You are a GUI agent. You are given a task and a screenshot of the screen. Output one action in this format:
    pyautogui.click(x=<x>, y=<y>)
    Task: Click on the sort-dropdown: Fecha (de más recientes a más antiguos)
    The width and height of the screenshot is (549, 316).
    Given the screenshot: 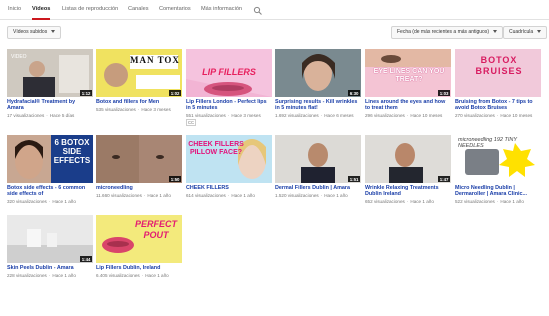 What is the action you would take?
    pyautogui.click(x=447, y=32)
    